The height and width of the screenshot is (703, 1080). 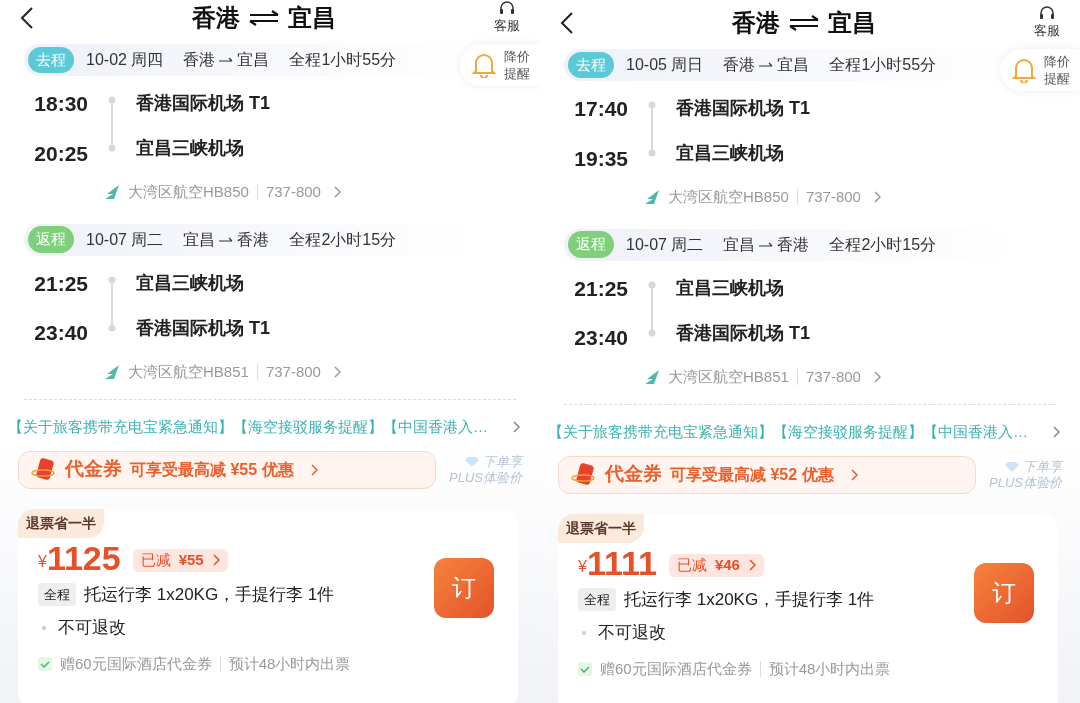 I want to click on segment-date: 10-02 周四, so click(x=125, y=60).